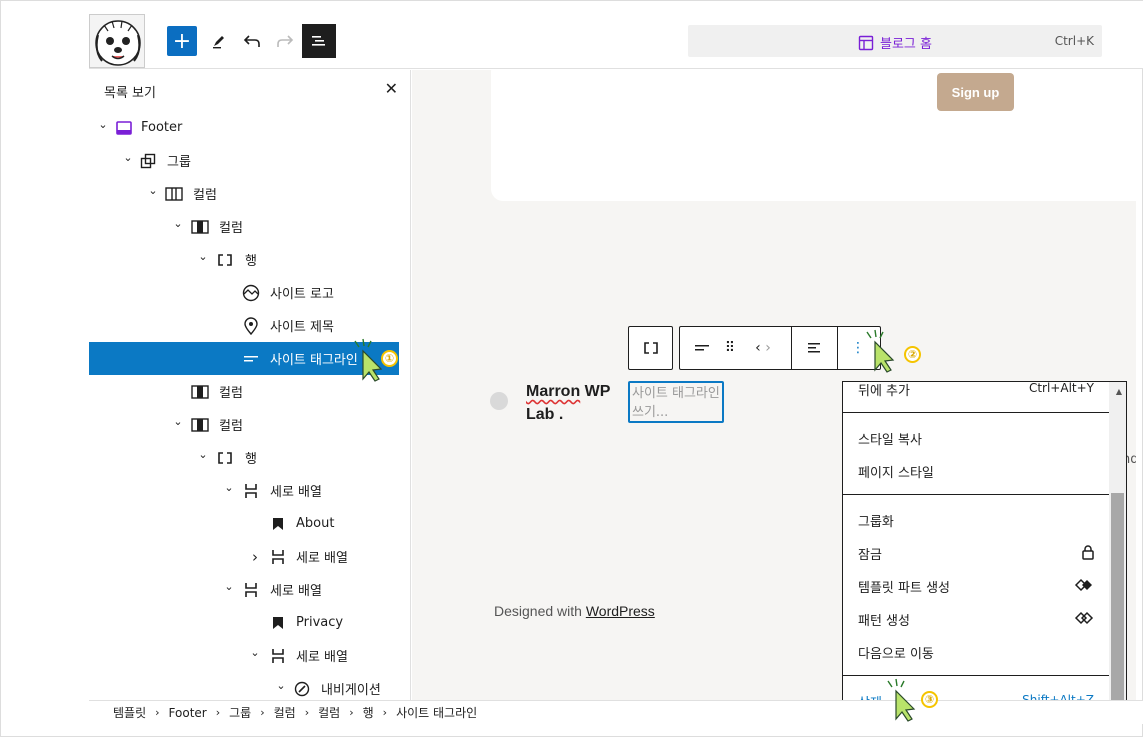 The height and width of the screenshot is (737, 1143). What do you see at coordinates (174, 194) in the screenshot?
I see `columns-icon` at bounding box center [174, 194].